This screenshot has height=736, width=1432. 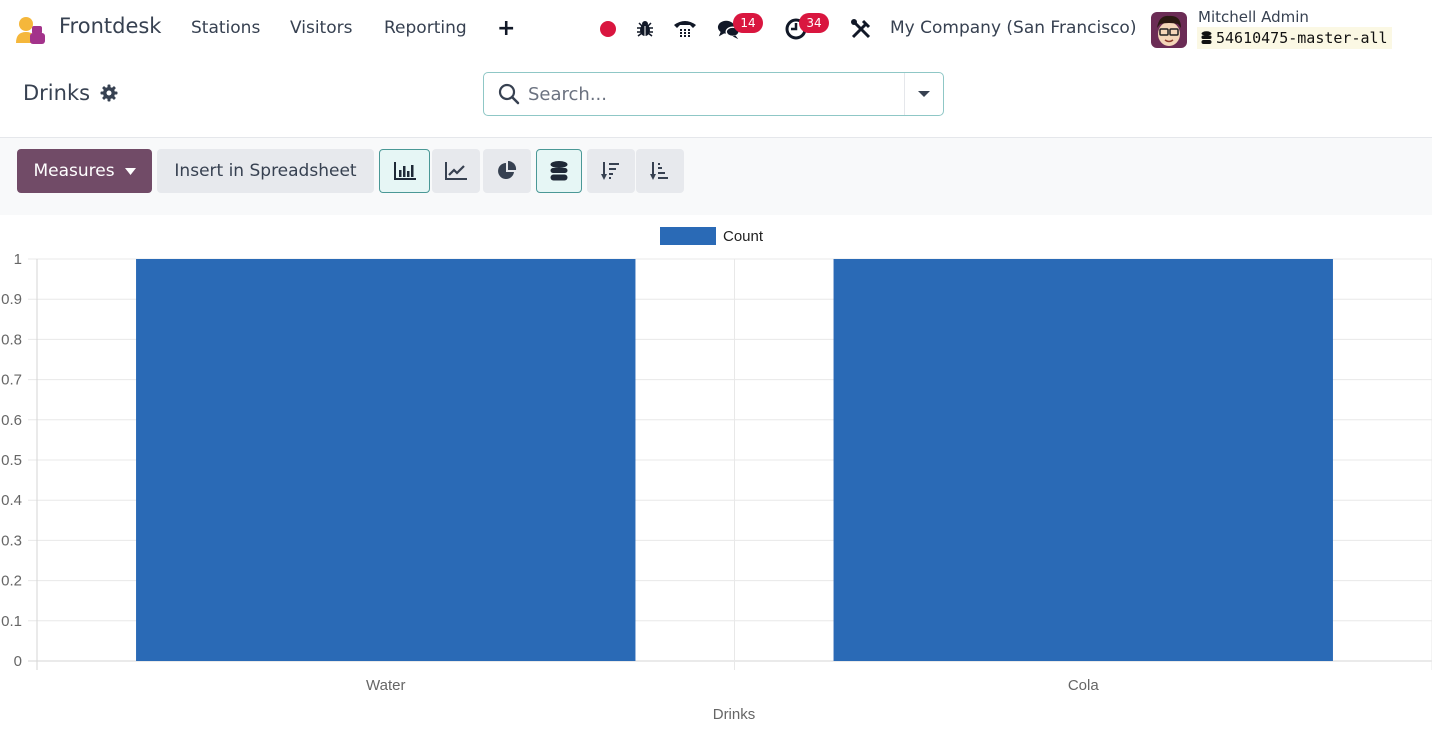 I want to click on bar-chart-icon, so click(x=404, y=171).